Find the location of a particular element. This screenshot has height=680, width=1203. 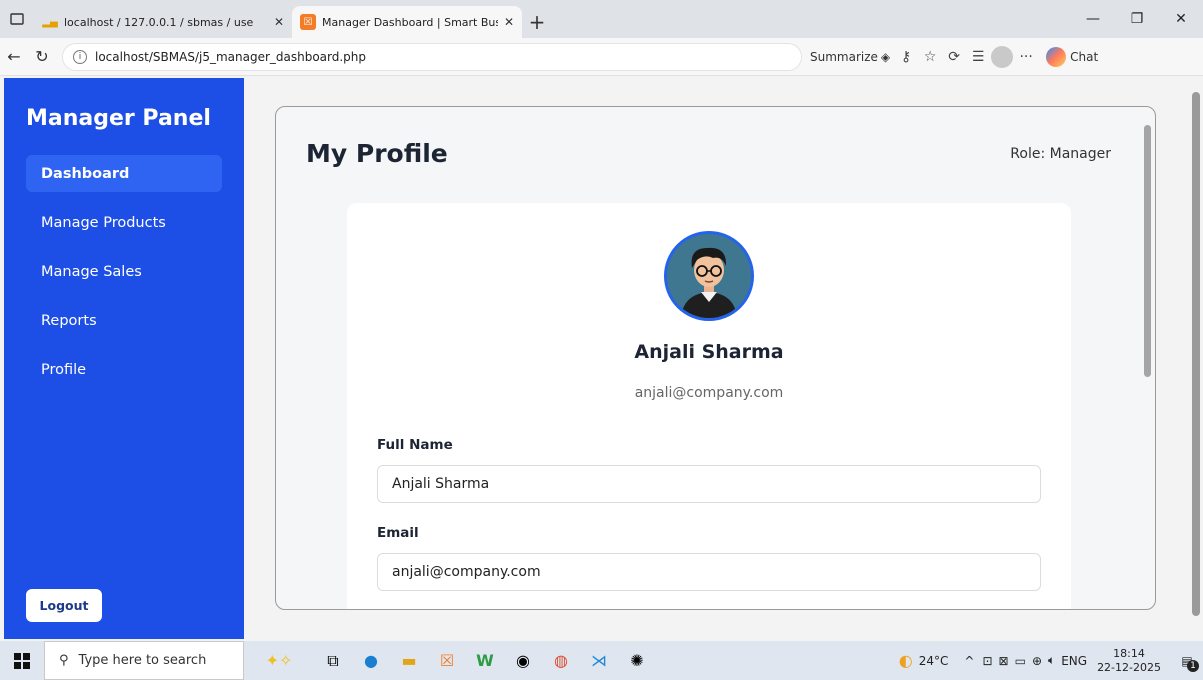

collections-icon: ☰ is located at coordinates (978, 57).